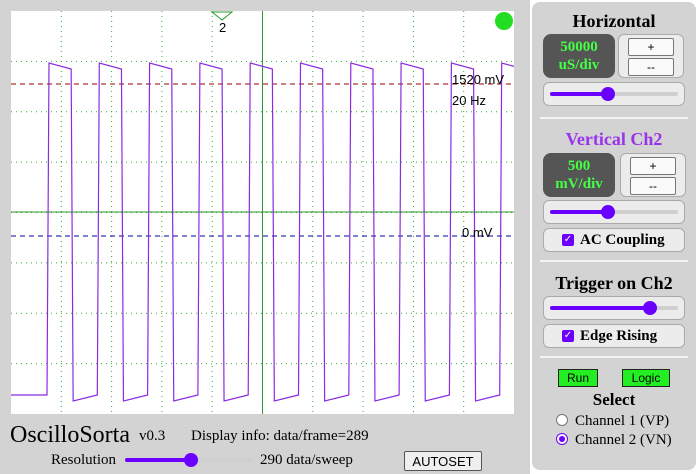  Describe the element at coordinates (619, 336) in the screenshot. I see `edge-rising-label: Edge Rising` at that location.